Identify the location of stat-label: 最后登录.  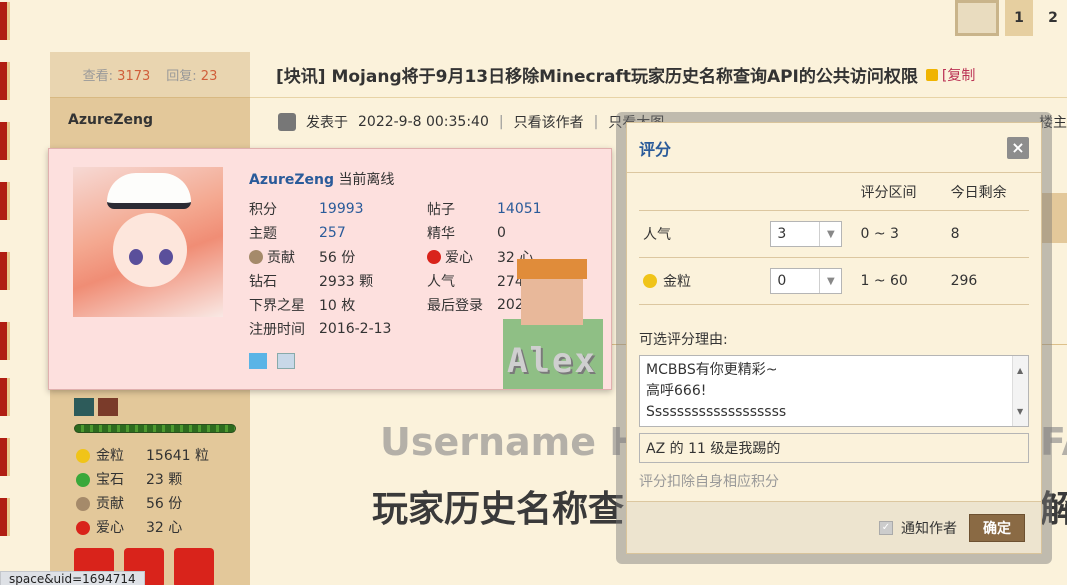
(455, 306).